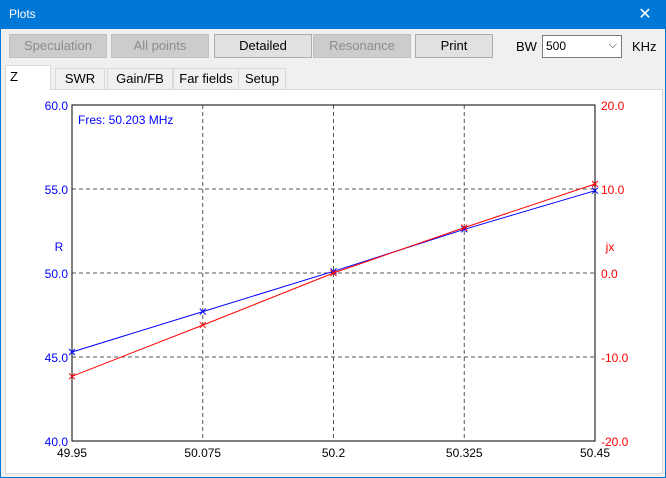  I want to click on x-tick-label: 50.2, so click(334, 453).